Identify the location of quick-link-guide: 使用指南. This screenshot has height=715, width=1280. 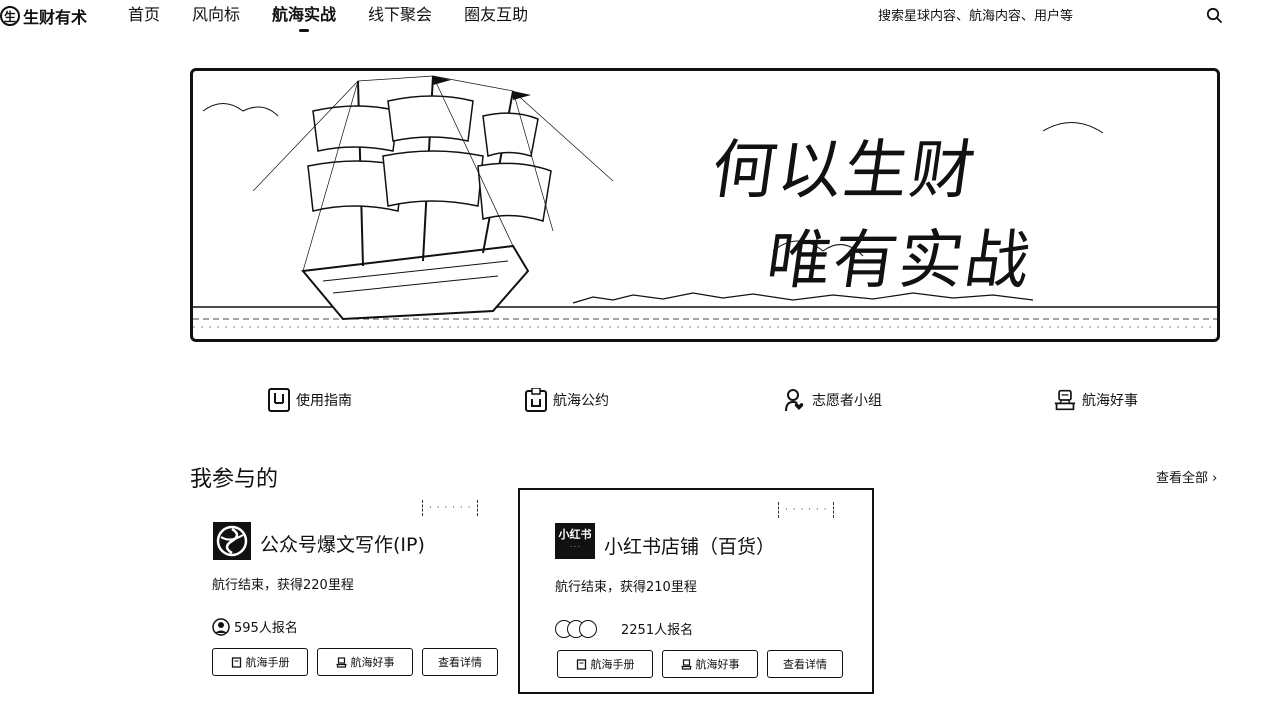
(310, 400).